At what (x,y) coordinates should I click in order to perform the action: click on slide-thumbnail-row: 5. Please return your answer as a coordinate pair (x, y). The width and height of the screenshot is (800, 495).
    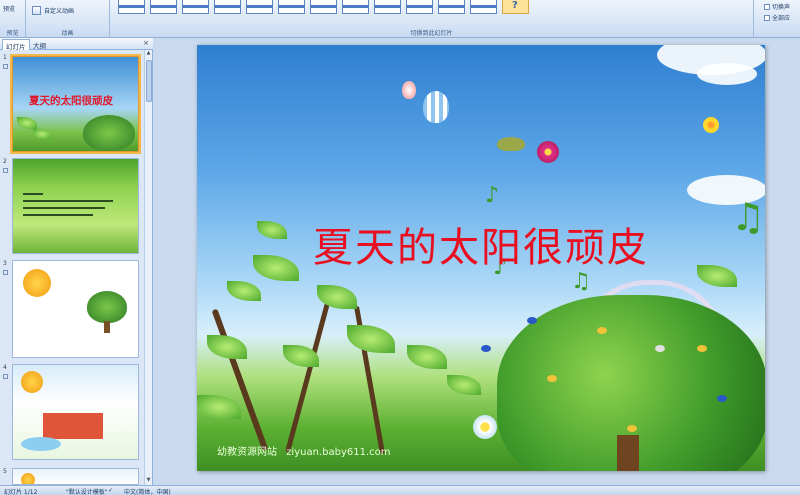
    Looking at the image, I should click on (72, 476).